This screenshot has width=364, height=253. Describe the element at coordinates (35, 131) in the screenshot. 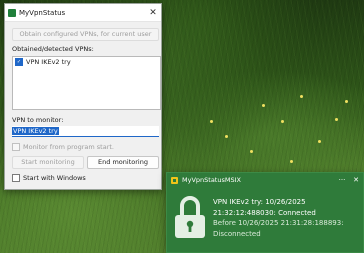

I see `vpn-to-monitor-value: VPN IKEv2 try` at that location.